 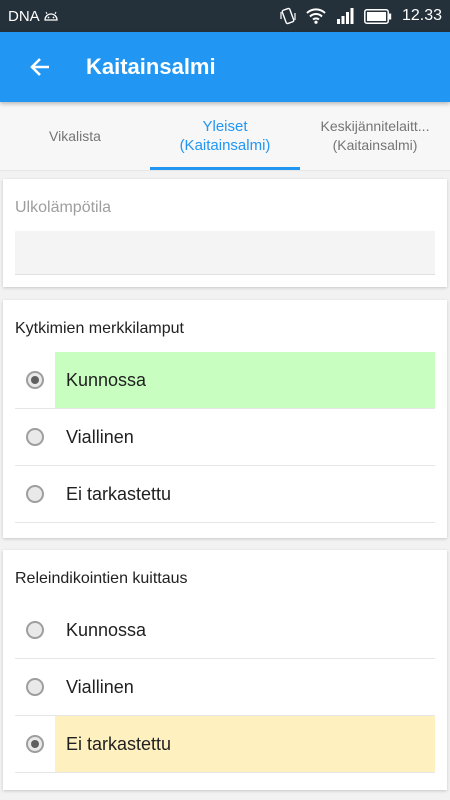 I want to click on page-title: Kaitainsalmi, so click(x=151, y=66).